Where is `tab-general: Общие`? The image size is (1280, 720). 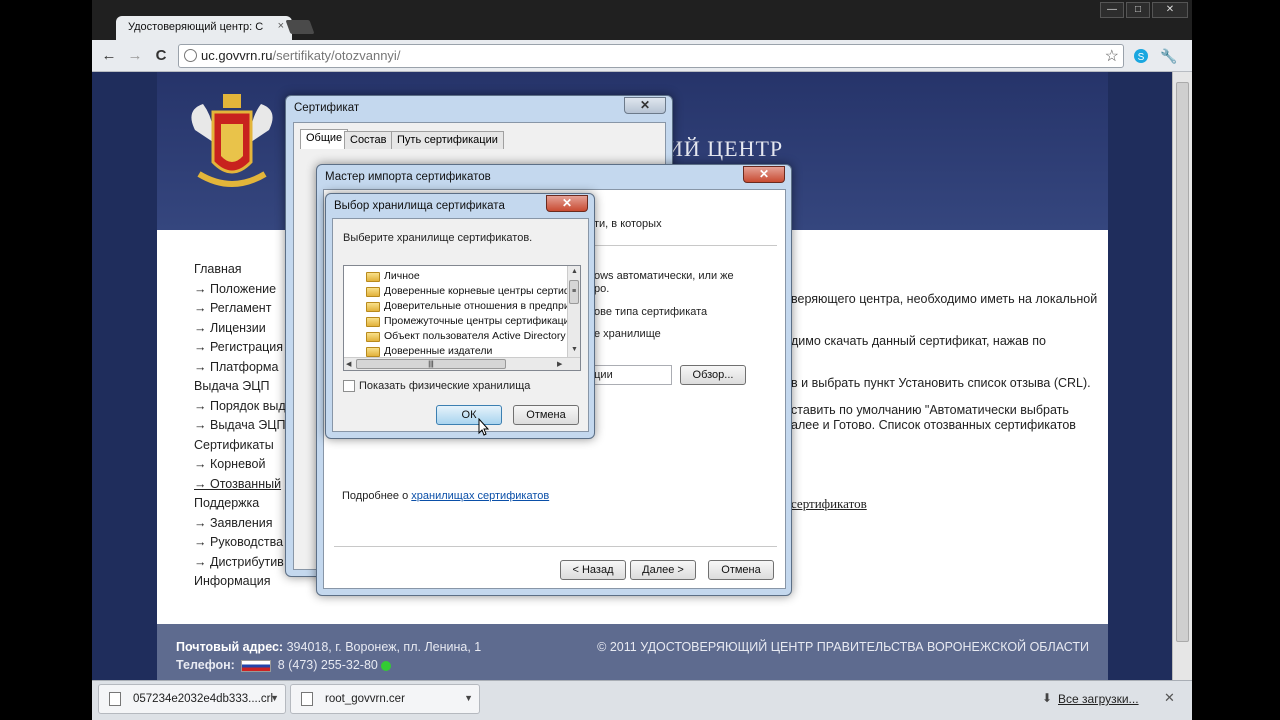 tab-general: Общие is located at coordinates (324, 139).